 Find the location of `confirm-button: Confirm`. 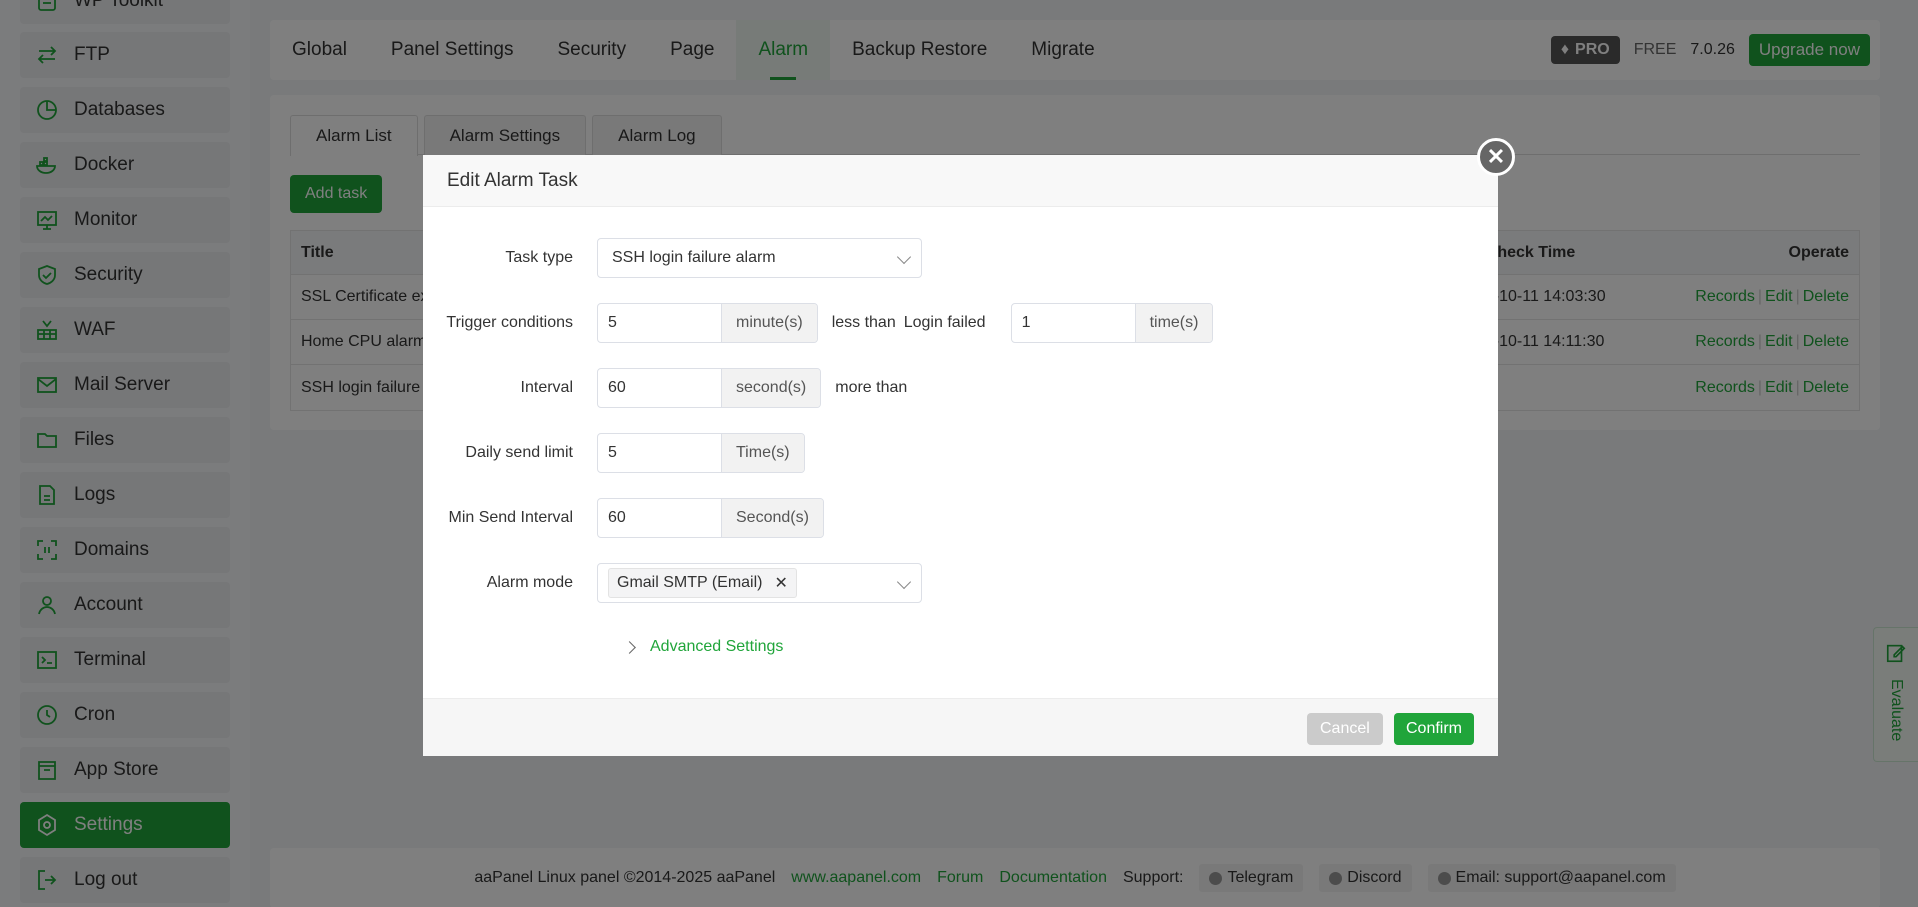

confirm-button: Confirm is located at coordinates (1434, 729).